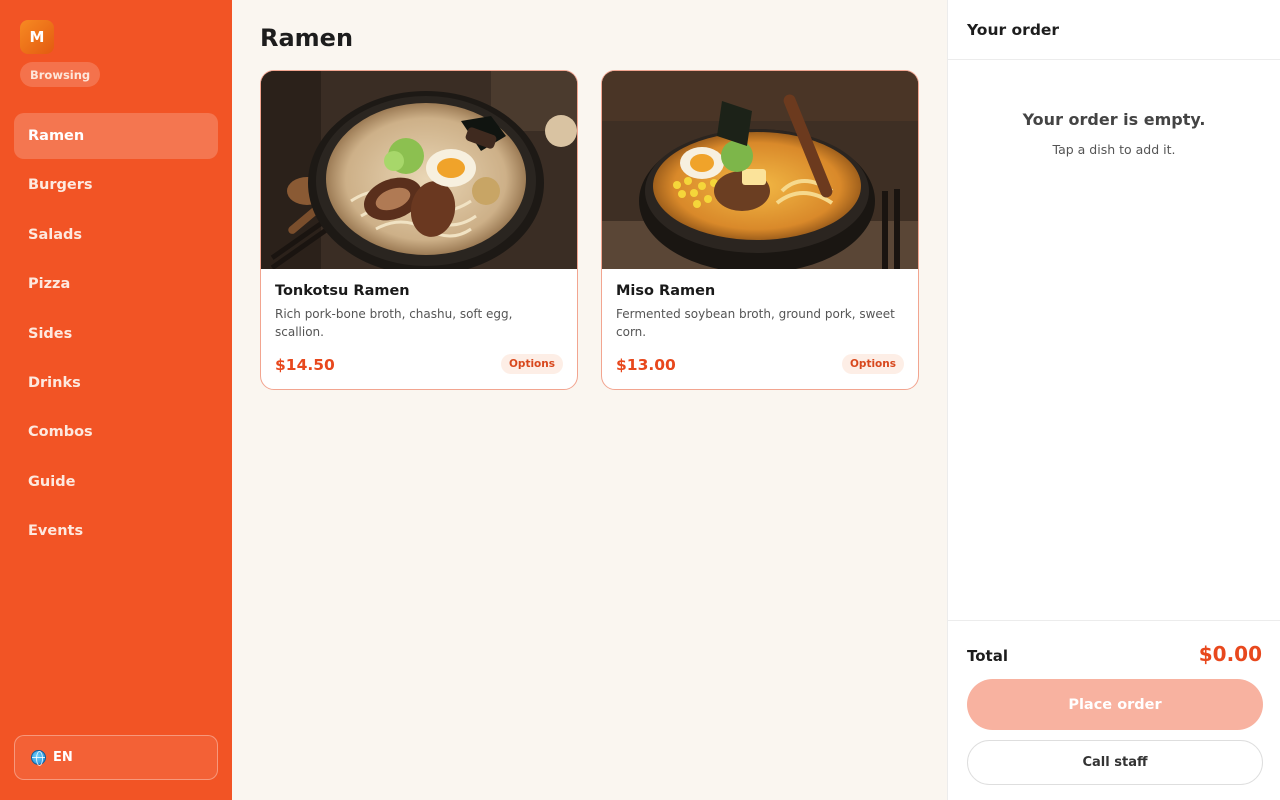 The height and width of the screenshot is (800, 1280). What do you see at coordinates (63, 757) in the screenshot?
I see `language-label: EN` at bounding box center [63, 757].